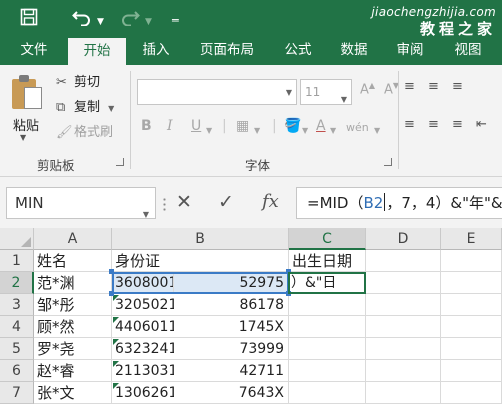 This screenshot has width=502, height=404. What do you see at coordinates (17, 327) in the screenshot?
I see `row-header: 4` at bounding box center [17, 327].